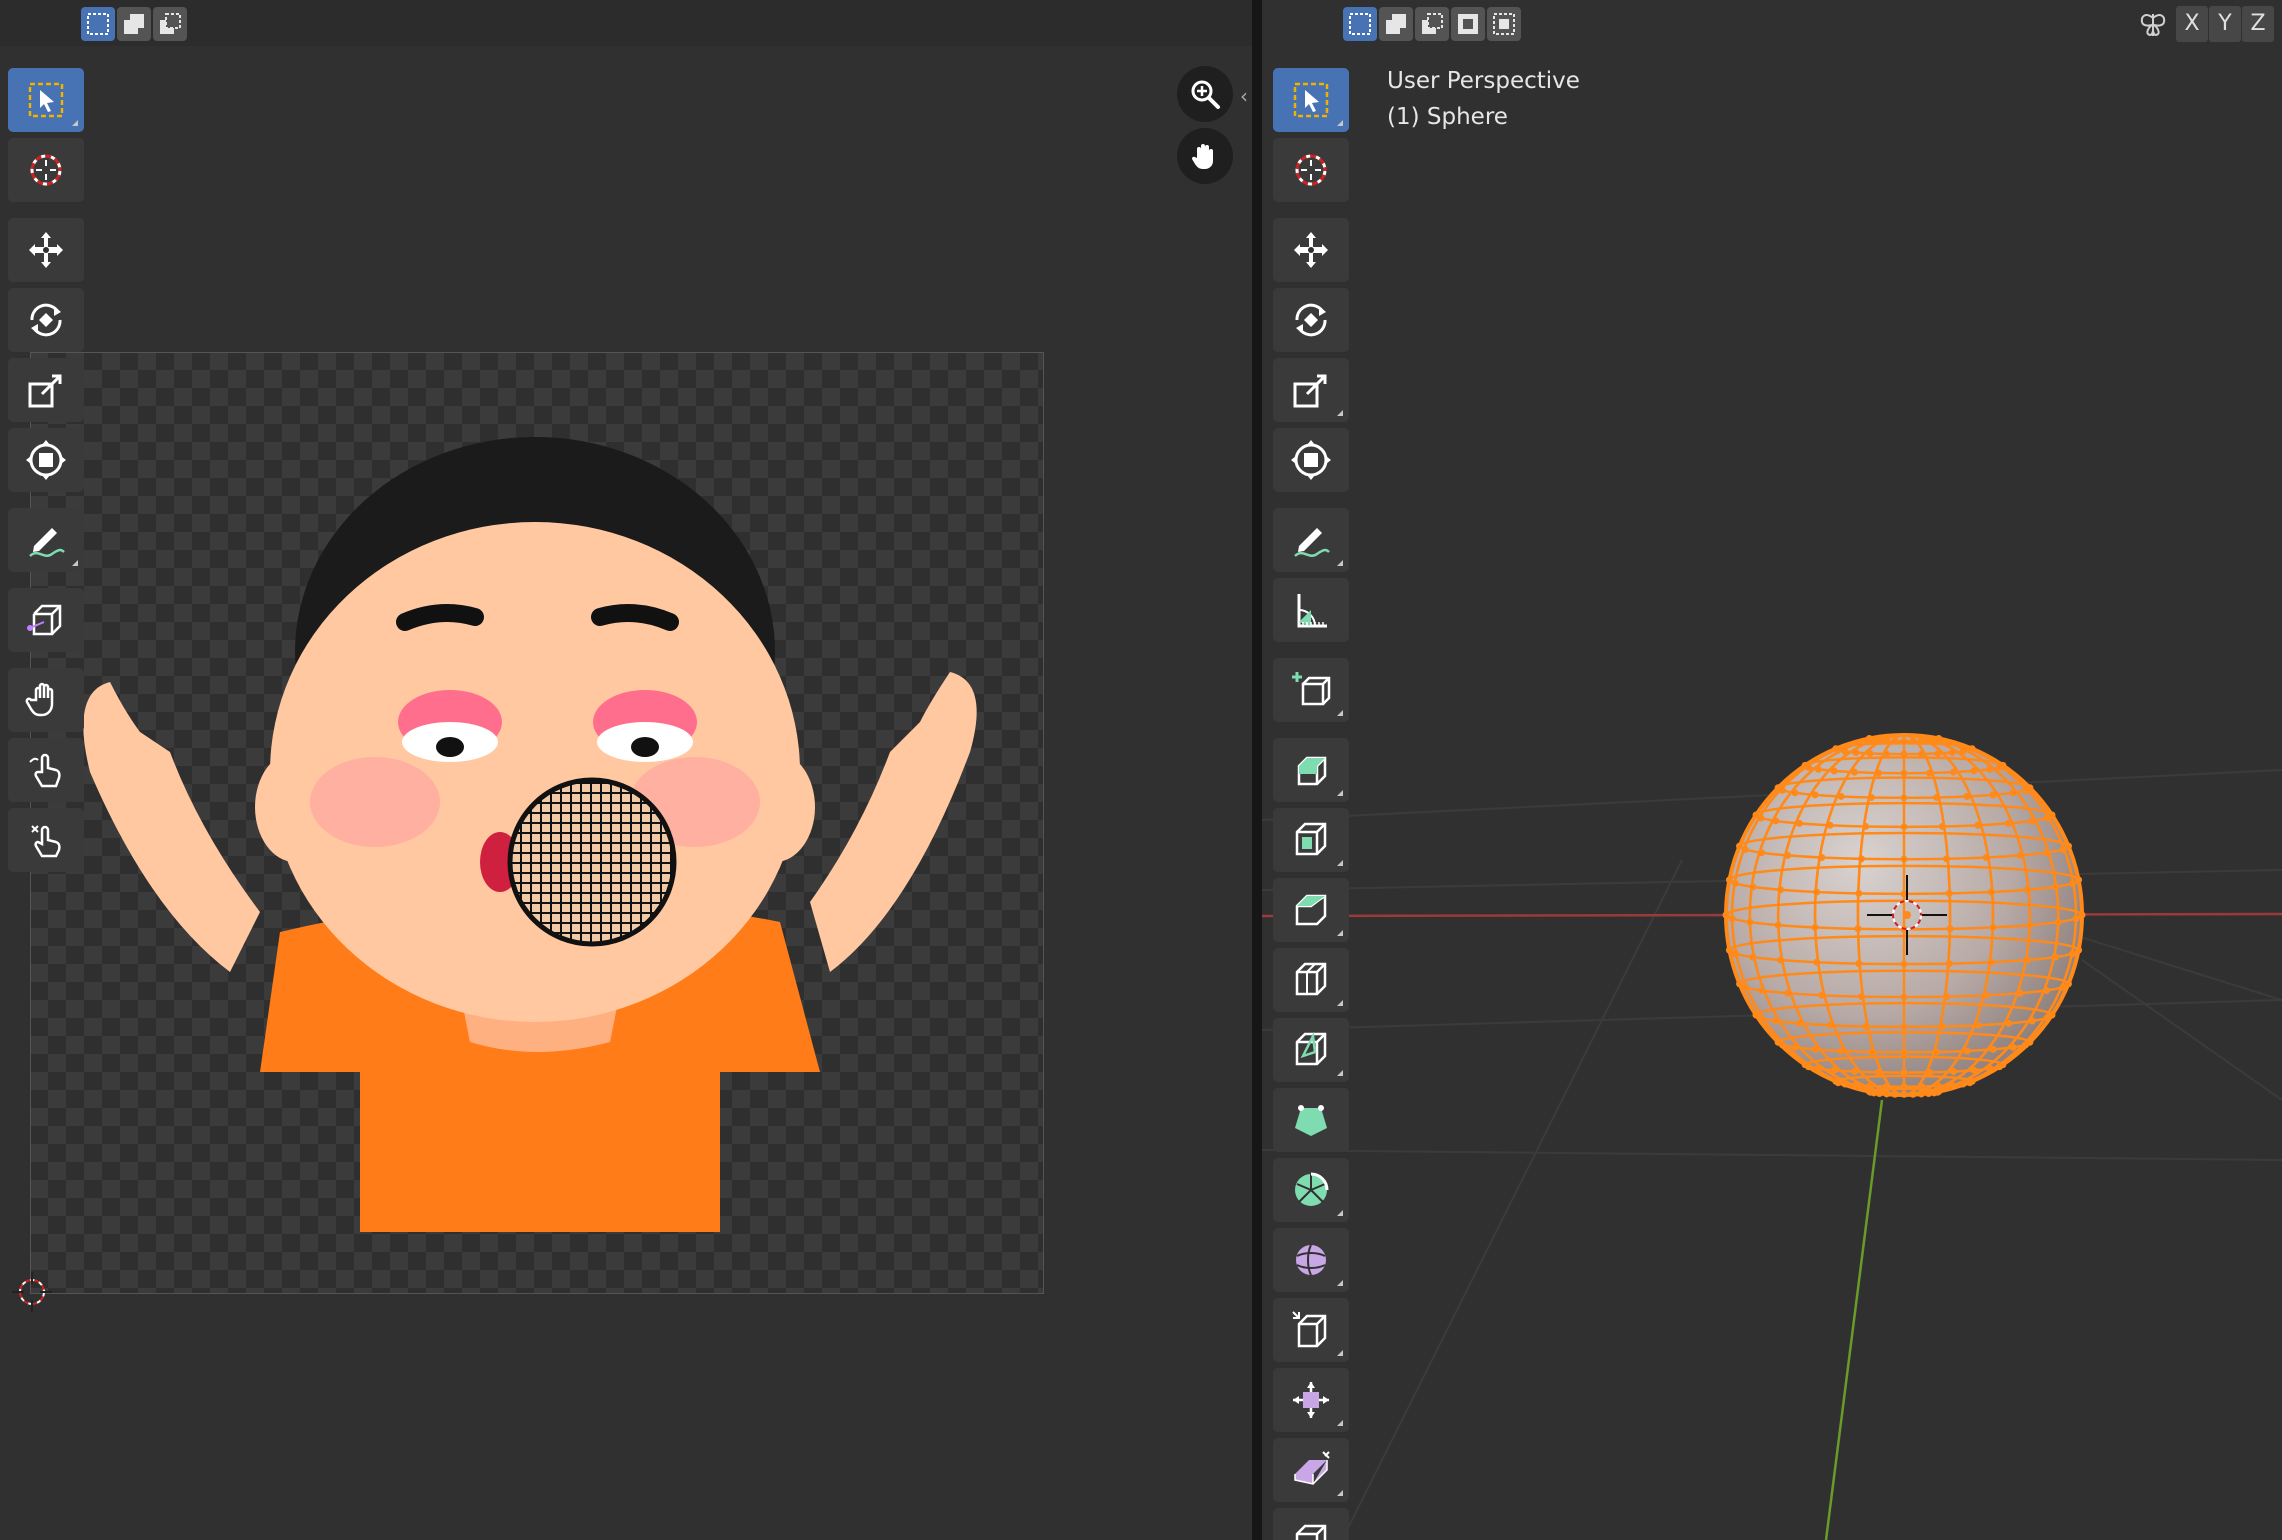  I want to click on tool-cursor, so click(1311, 170).